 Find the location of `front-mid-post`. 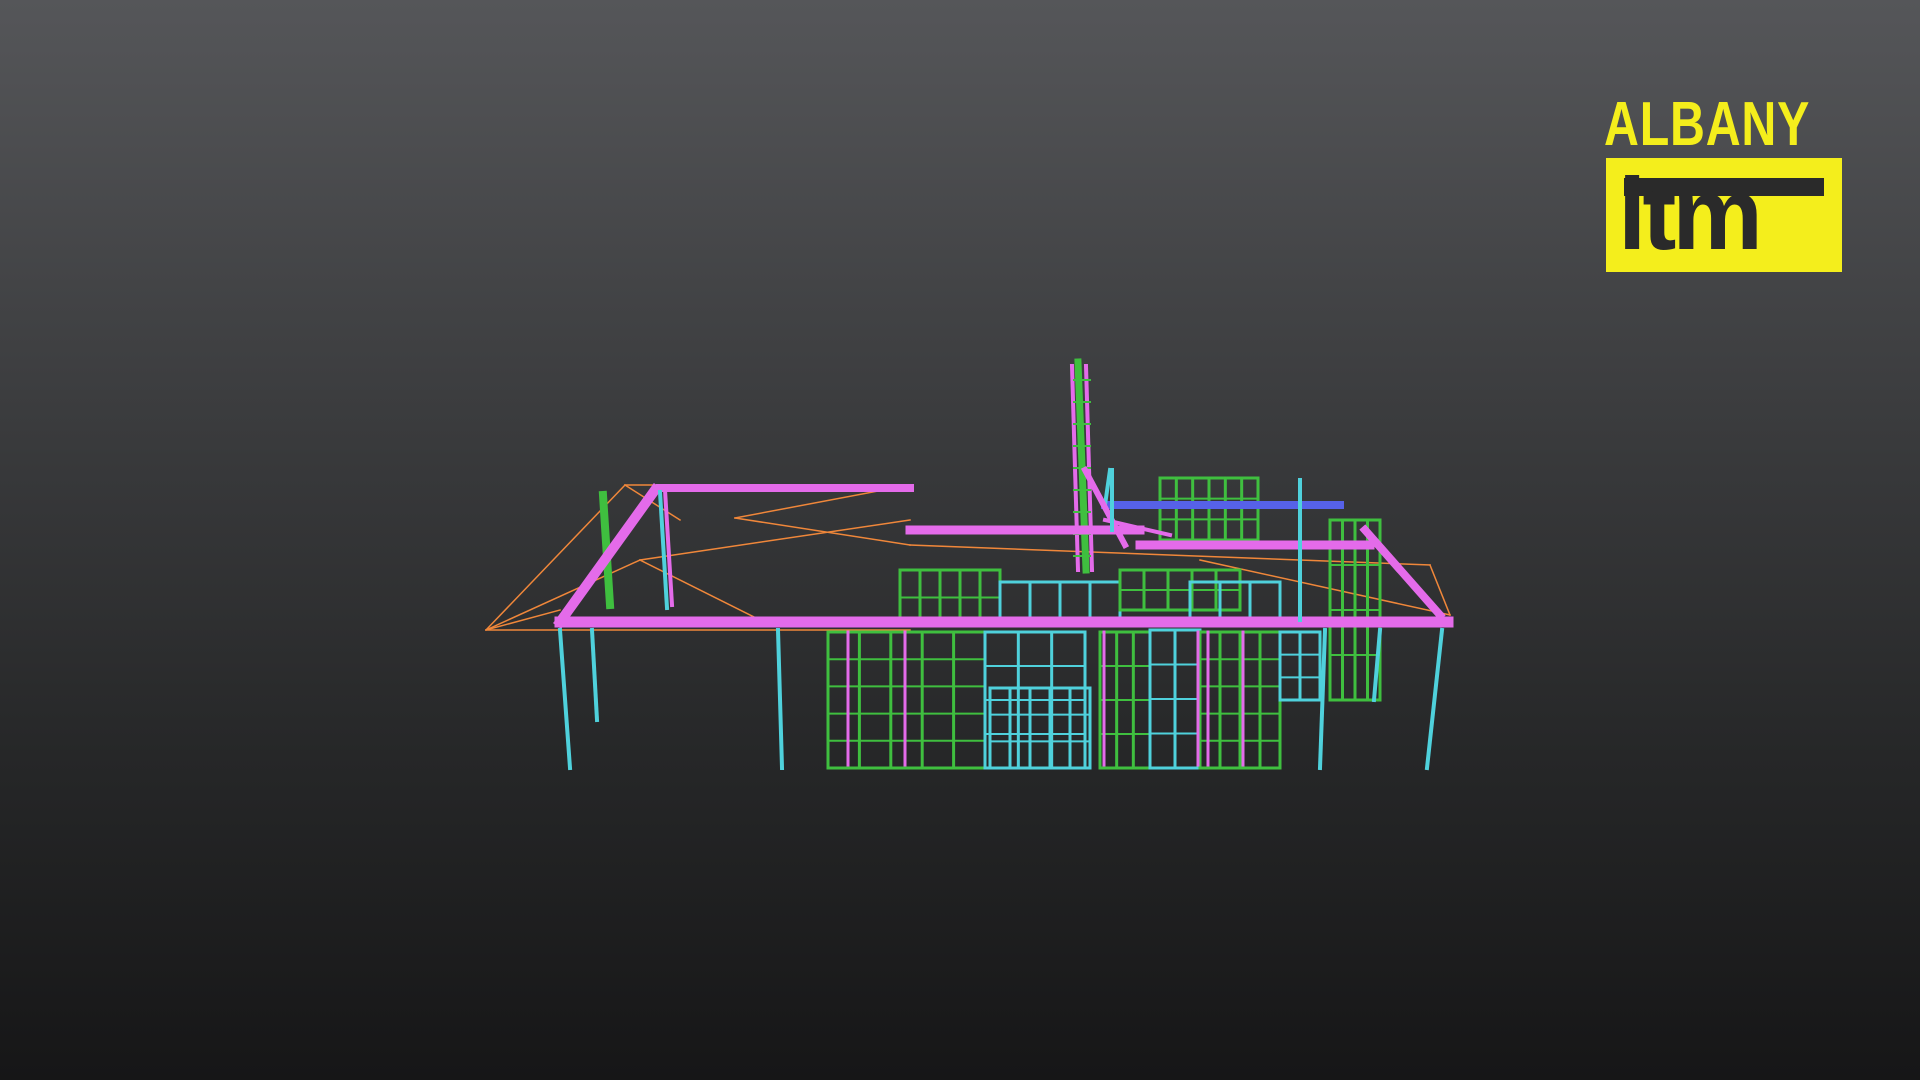

front-mid-post is located at coordinates (780, 699).